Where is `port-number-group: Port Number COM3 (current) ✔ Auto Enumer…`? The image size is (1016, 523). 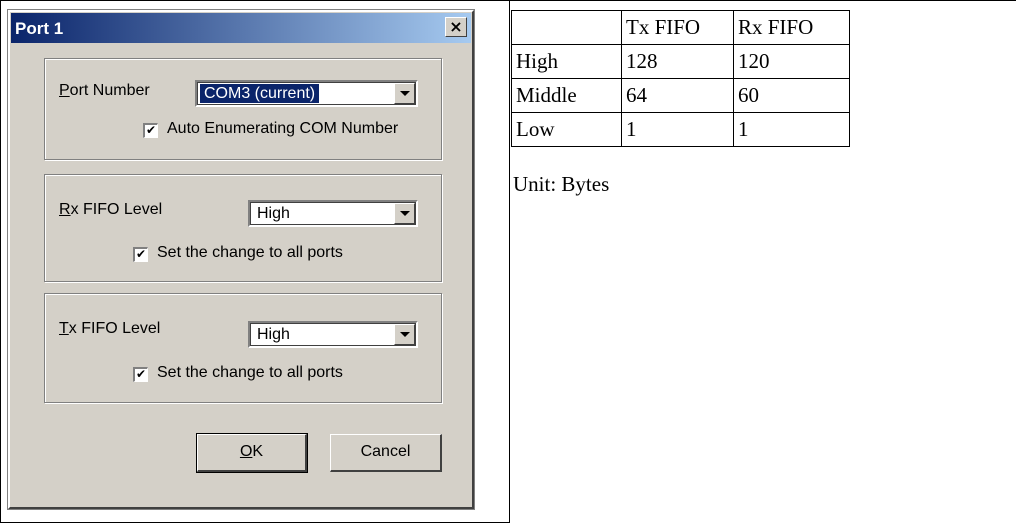
port-number-group: Port Number COM3 (current) ✔ Auto Enumer… is located at coordinates (243, 109).